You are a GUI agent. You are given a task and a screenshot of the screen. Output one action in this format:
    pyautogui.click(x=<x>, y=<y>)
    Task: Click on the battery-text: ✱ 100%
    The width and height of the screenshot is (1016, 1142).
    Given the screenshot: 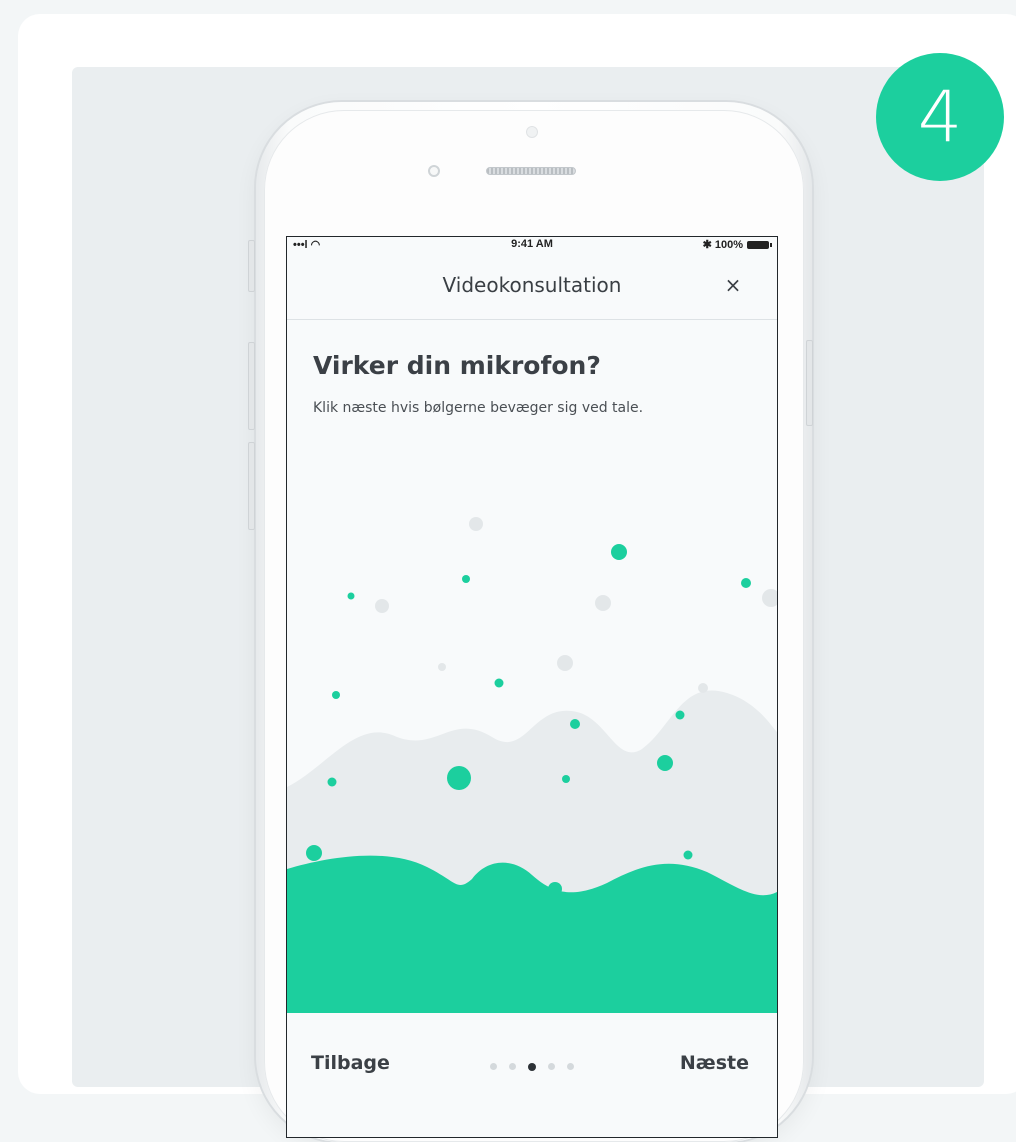 What is the action you would take?
    pyautogui.click(x=722, y=245)
    